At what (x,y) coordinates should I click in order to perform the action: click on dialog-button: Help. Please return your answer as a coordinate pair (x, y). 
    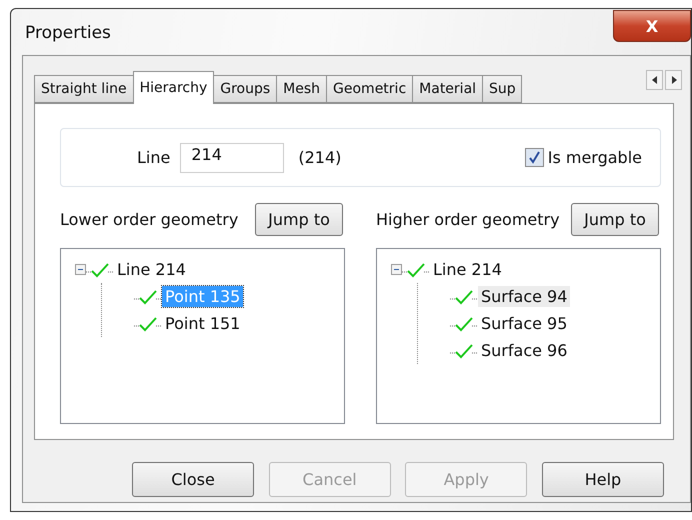
    Looking at the image, I should click on (603, 479).